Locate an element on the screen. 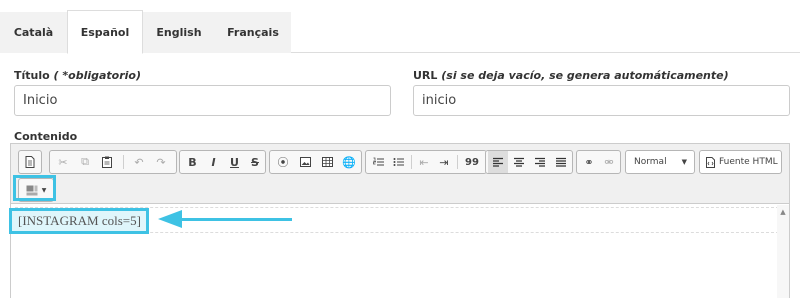  play-circle-icon: ⦿ is located at coordinates (283, 162).